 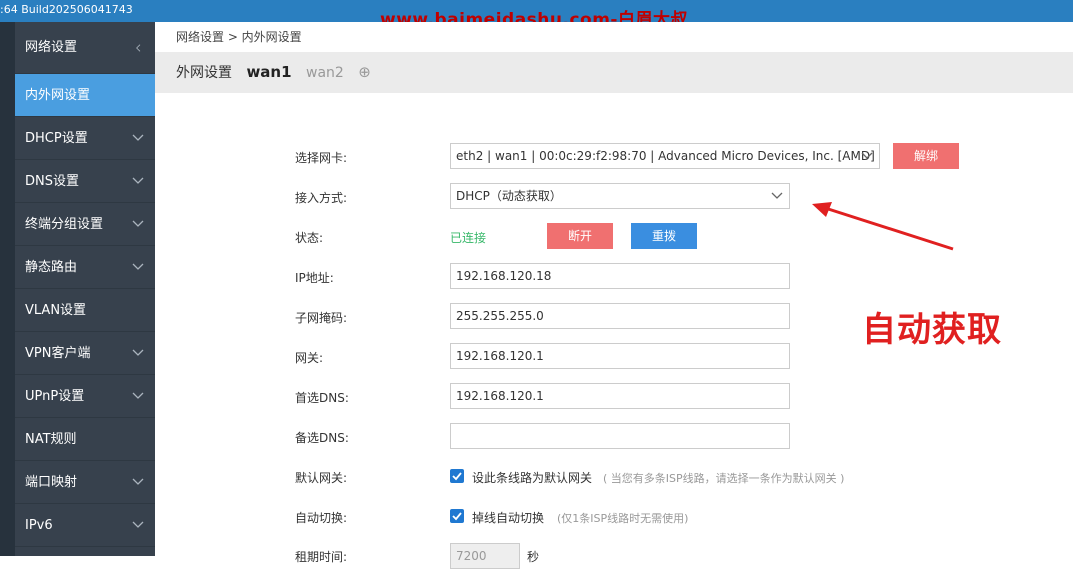 What do you see at coordinates (932, 330) in the screenshot?
I see `annotation-text: 自动获取` at bounding box center [932, 330].